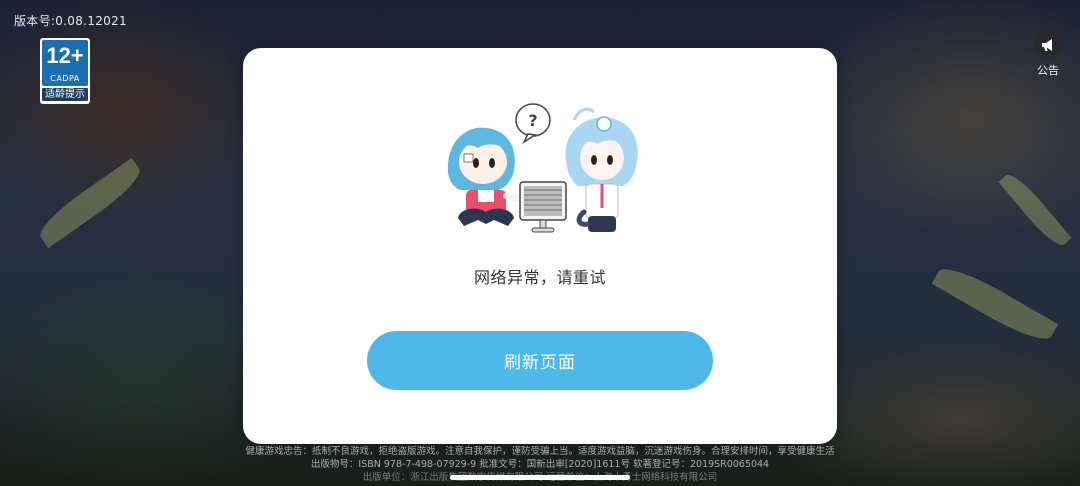 The width and height of the screenshot is (1080, 486). I want to click on home-indicator, so click(540, 477).